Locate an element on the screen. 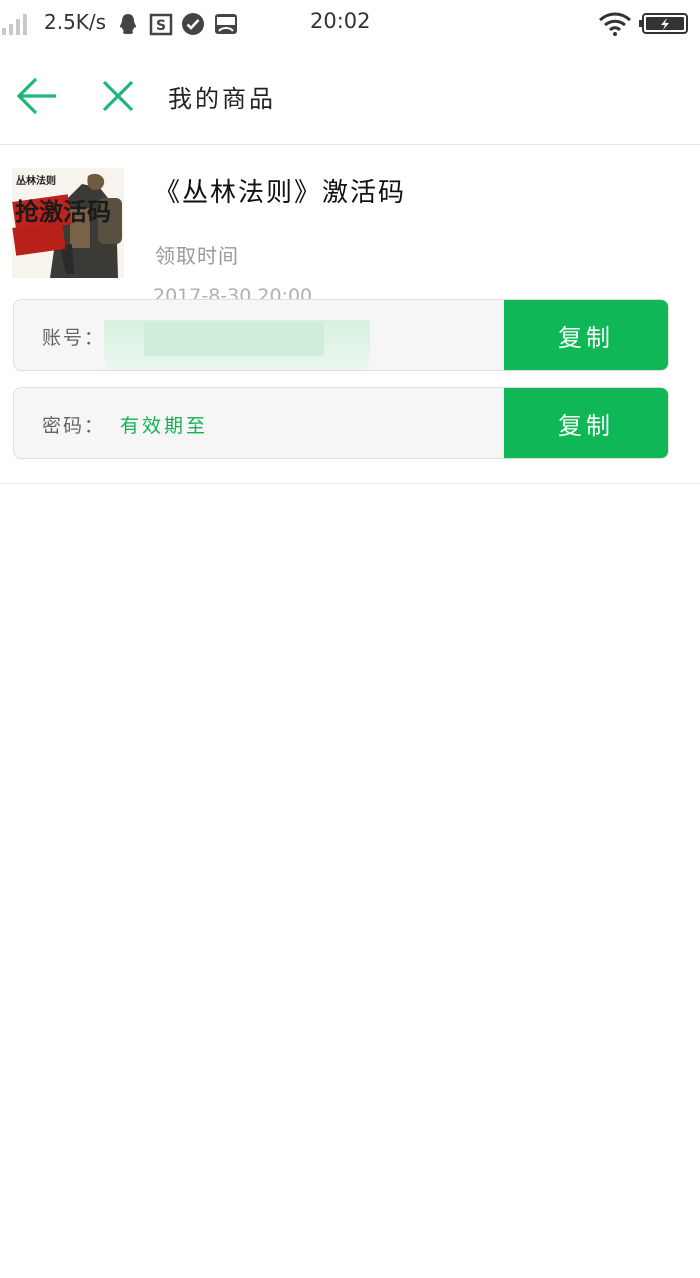 The height and width of the screenshot is (1278, 700). receive-time-label: 领取时间 is located at coordinates (197, 256).